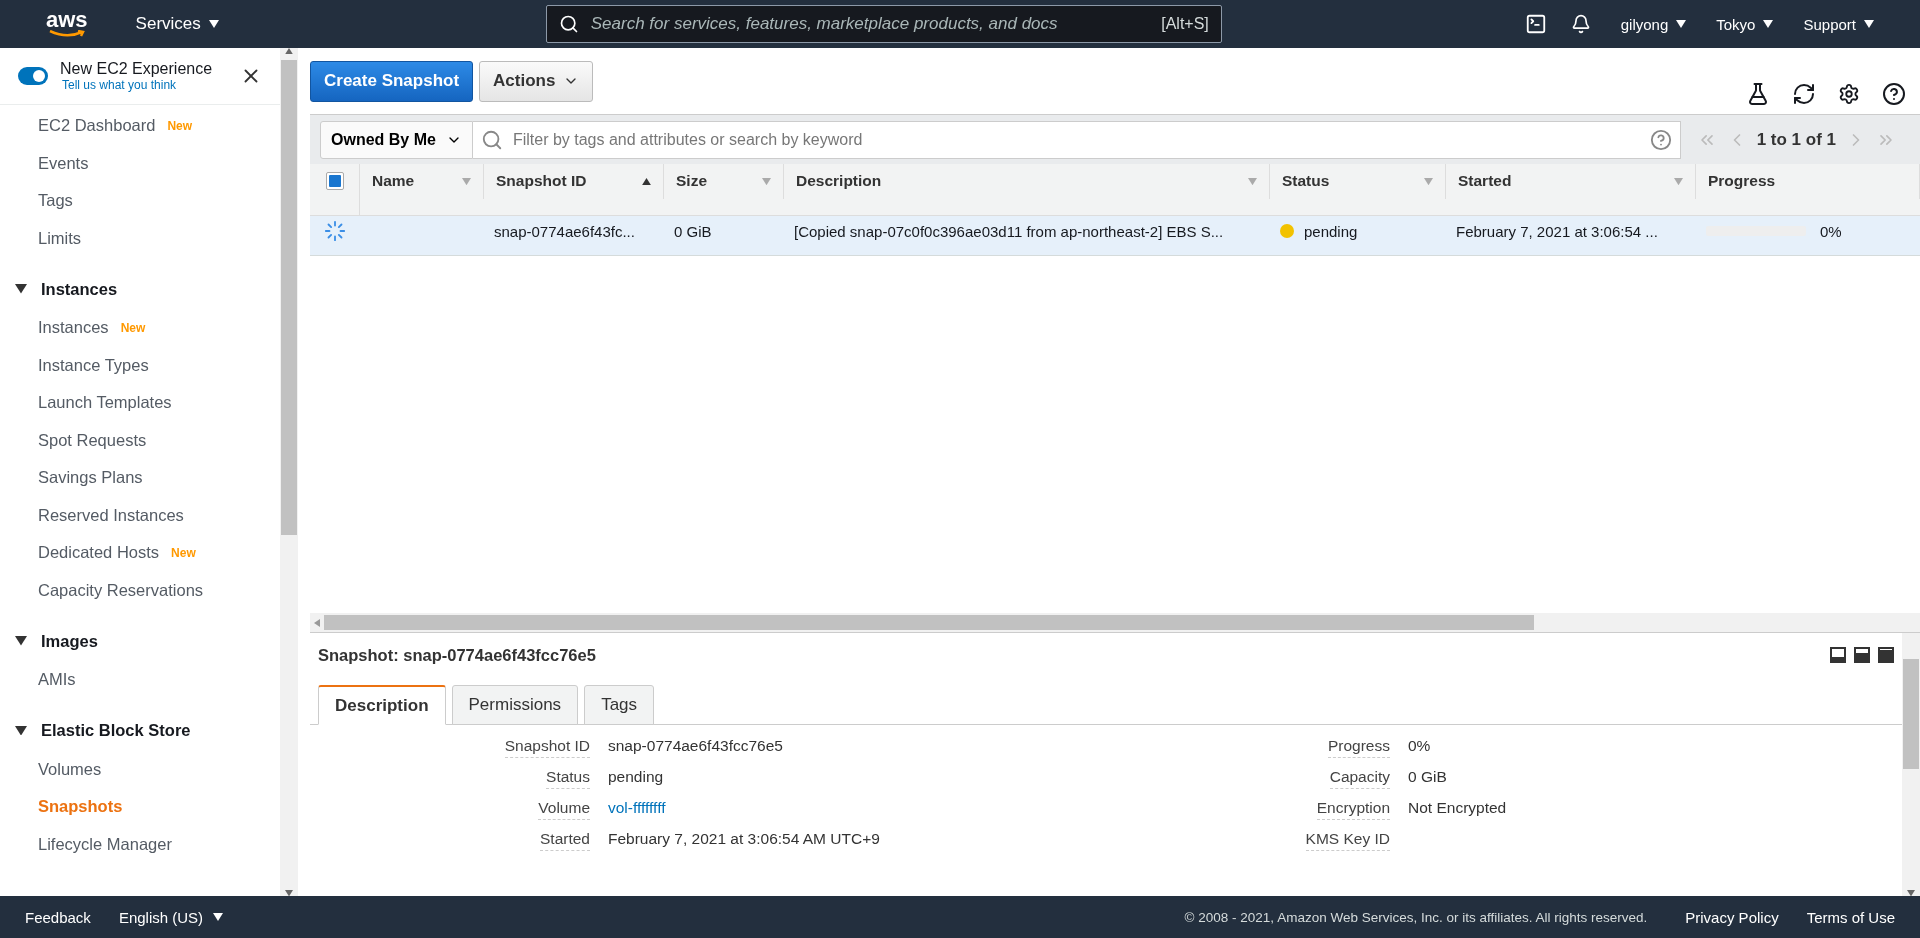  Describe the element at coordinates (1331, 231) in the screenshot. I see `status-text: pending` at that location.